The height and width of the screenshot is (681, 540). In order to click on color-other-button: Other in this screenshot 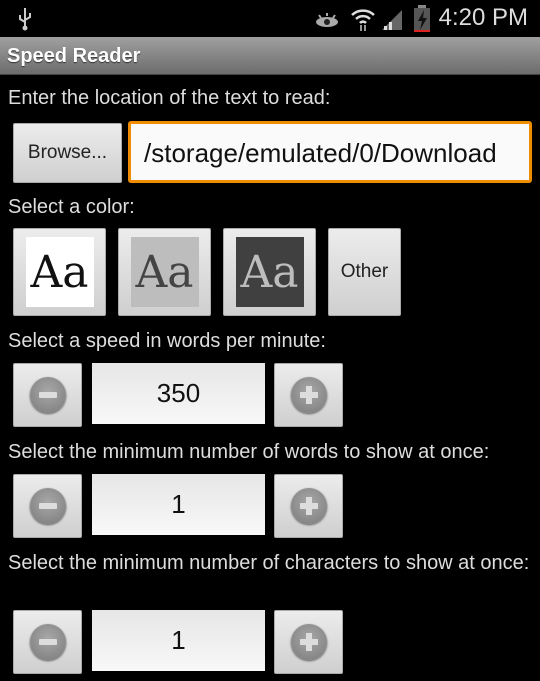, I will do `click(364, 272)`.